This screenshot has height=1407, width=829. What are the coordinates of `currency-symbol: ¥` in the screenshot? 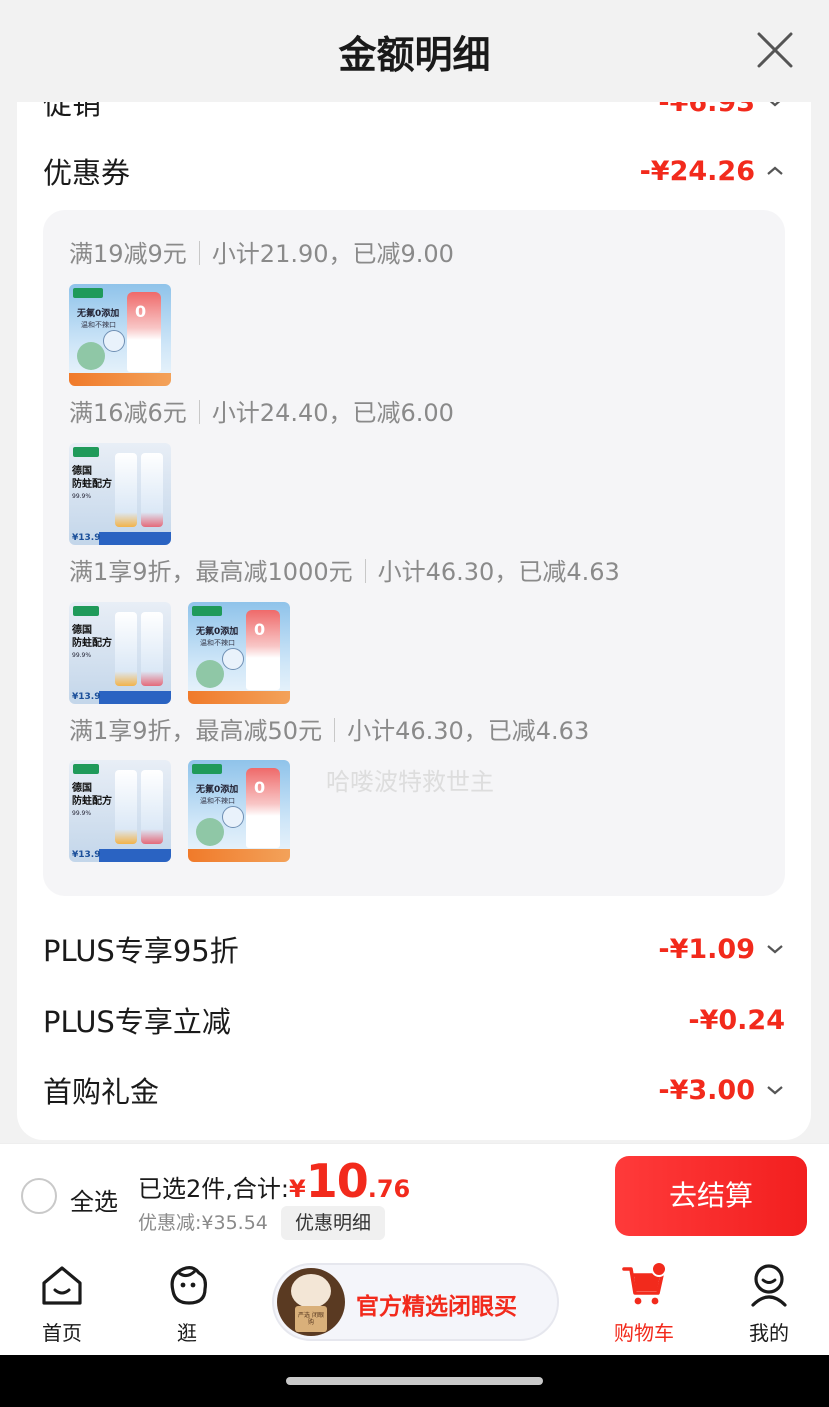 It's located at (297, 1189).